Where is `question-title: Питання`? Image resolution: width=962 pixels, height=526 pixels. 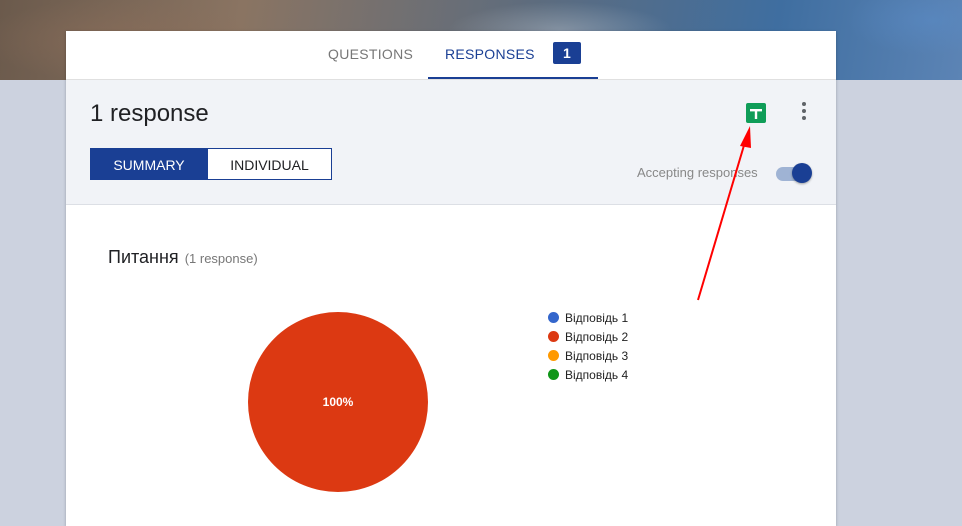
question-title: Питання is located at coordinates (143, 257).